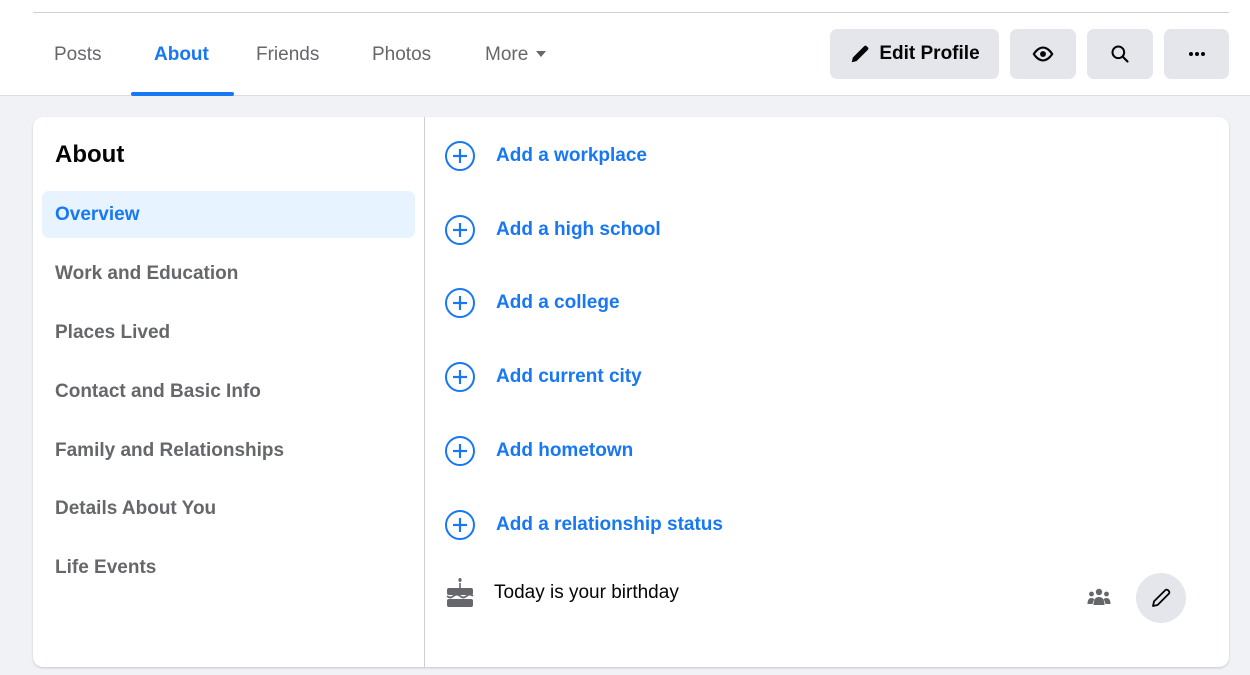 The width and height of the screenshot is (1250, 675). Describe the element at coordinates (228, 508) in the screenshot. I see `about-nav-details-about-you: Details About You` at that location.